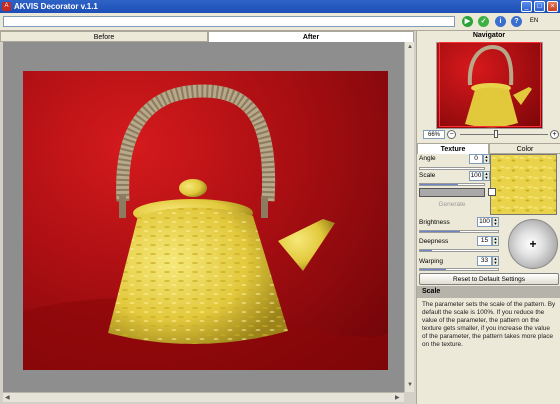 This screenshot has width=560, height=404. I want to click on language-button: EN, so click(534, 21).